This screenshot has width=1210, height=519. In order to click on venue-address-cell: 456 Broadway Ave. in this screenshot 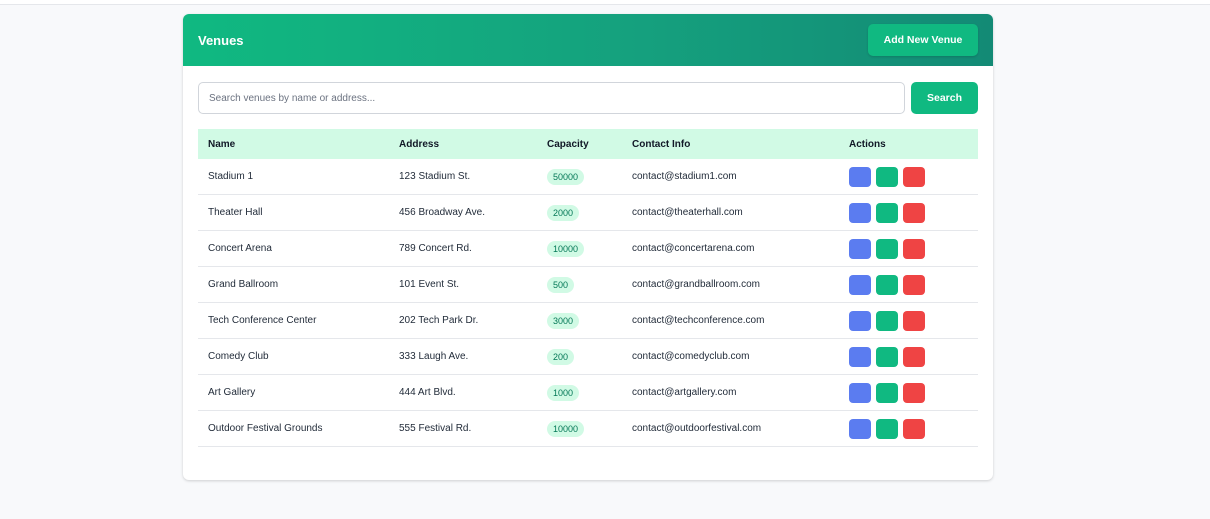, I will do `click(463, 212)`.